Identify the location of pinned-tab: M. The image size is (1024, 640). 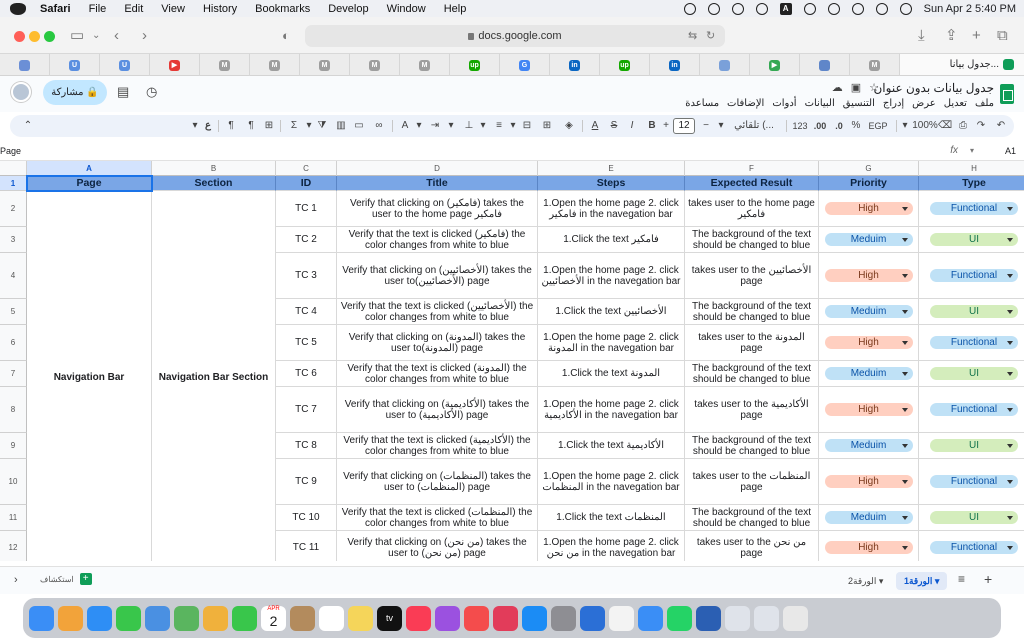
(325, 65).